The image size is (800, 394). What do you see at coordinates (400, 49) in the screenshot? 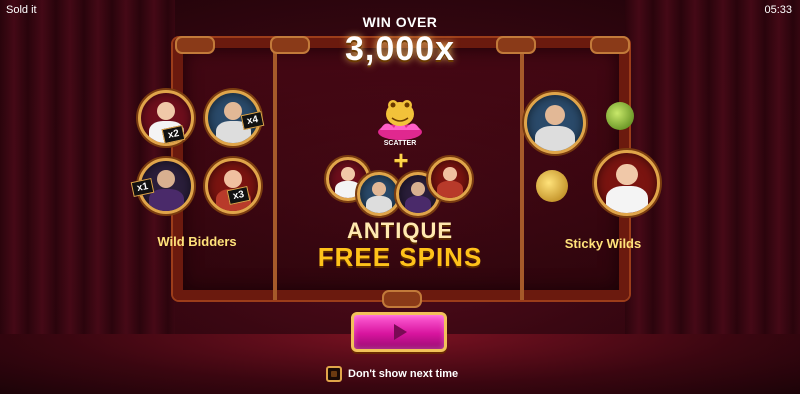
I see `win-amount: 3,000x` at bounding box center [400, 49].